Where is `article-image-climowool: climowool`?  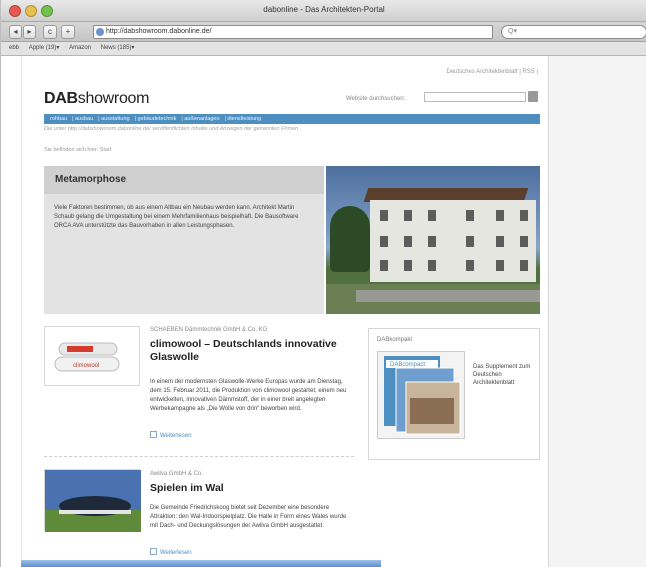
article-image-climowool: climowool is located at coordinates (92, 356).